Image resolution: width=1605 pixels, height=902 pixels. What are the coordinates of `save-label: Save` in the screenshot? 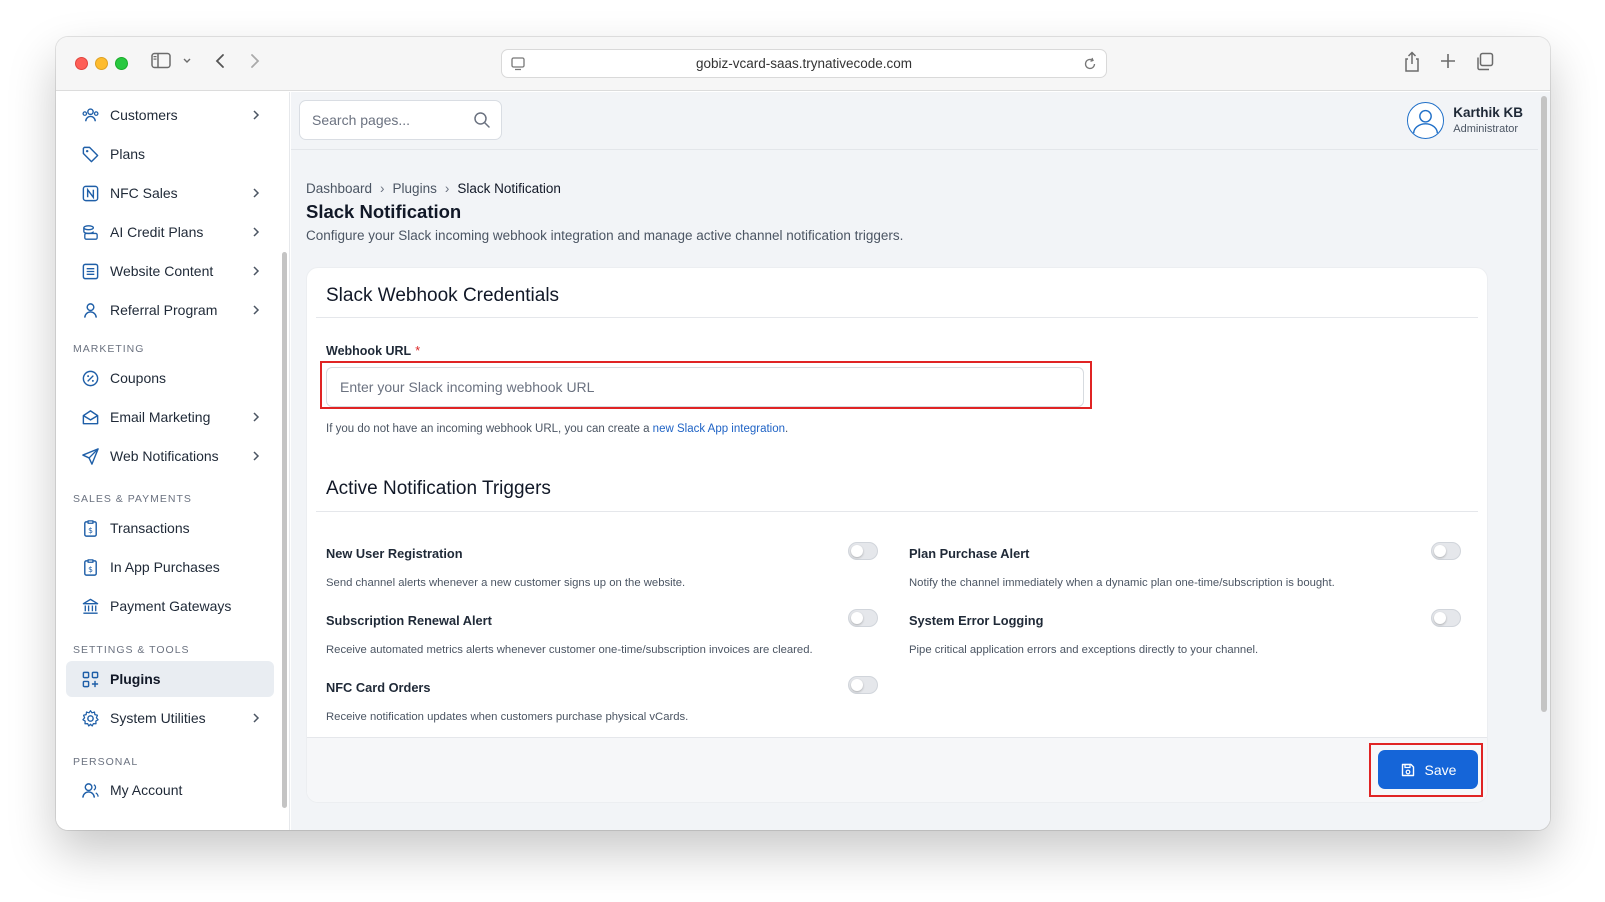 It's located at (1440, 769).